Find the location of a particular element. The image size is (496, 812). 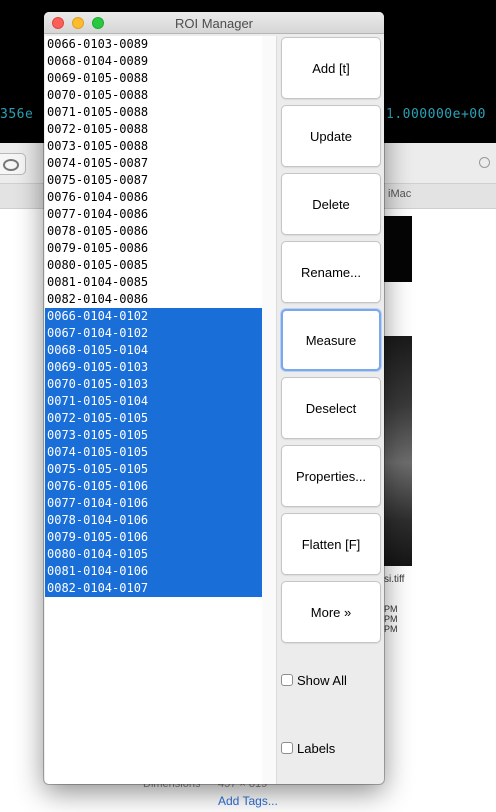

measure-button: Measure is located at coordinates (331, 340).